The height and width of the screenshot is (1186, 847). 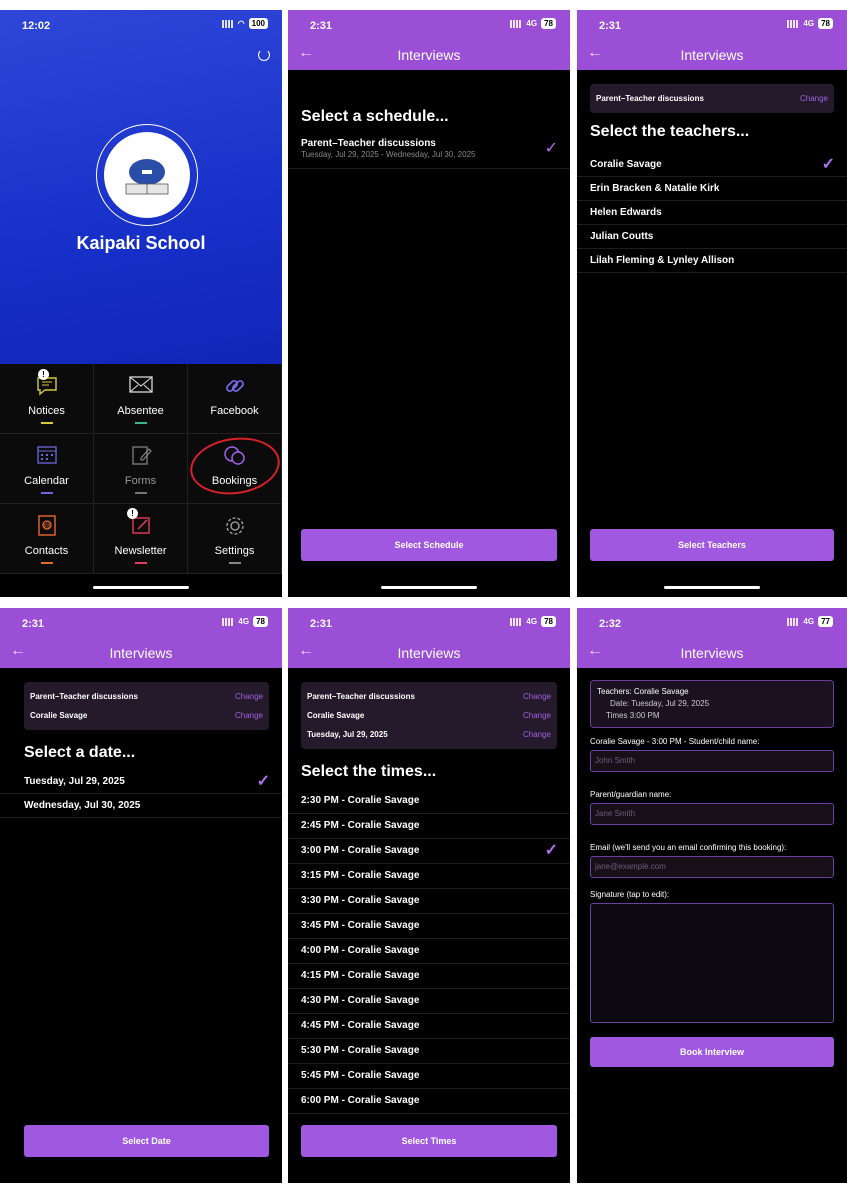 I want to click on tile-label: Notices, so click(x=46, y=411).